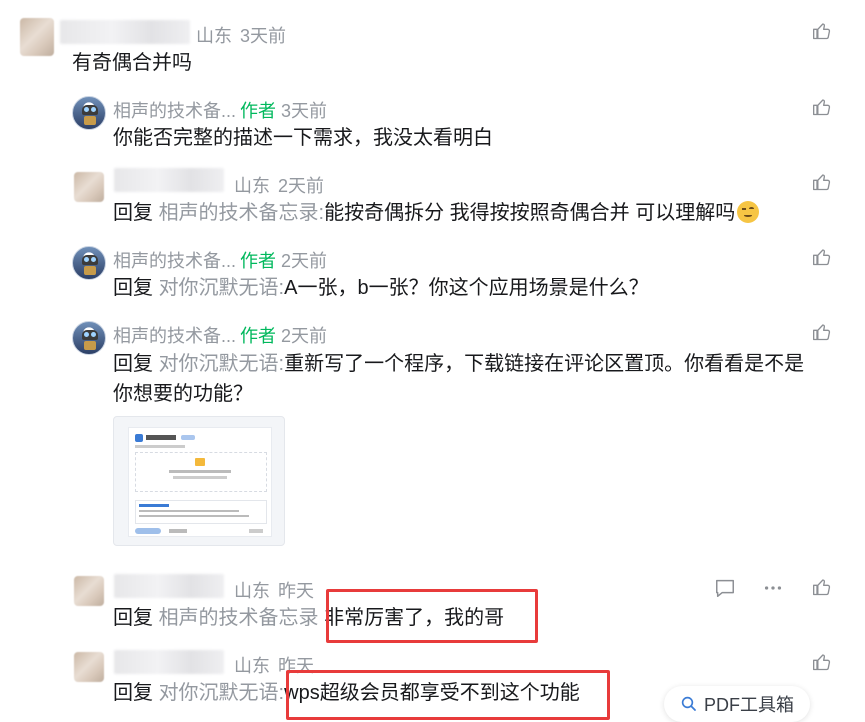  I want to click on comment-text: 你能否完整的描述一下需求，我没太看明白, so click(303, 138).